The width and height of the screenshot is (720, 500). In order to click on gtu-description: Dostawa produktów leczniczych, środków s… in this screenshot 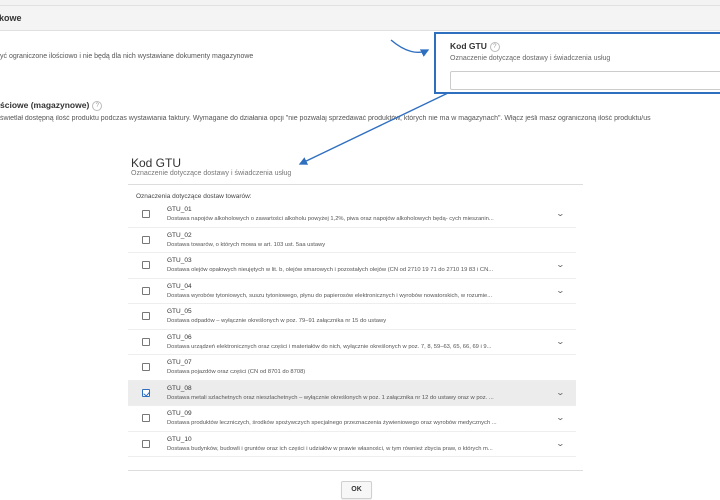, I will do `click(332, 423)`.